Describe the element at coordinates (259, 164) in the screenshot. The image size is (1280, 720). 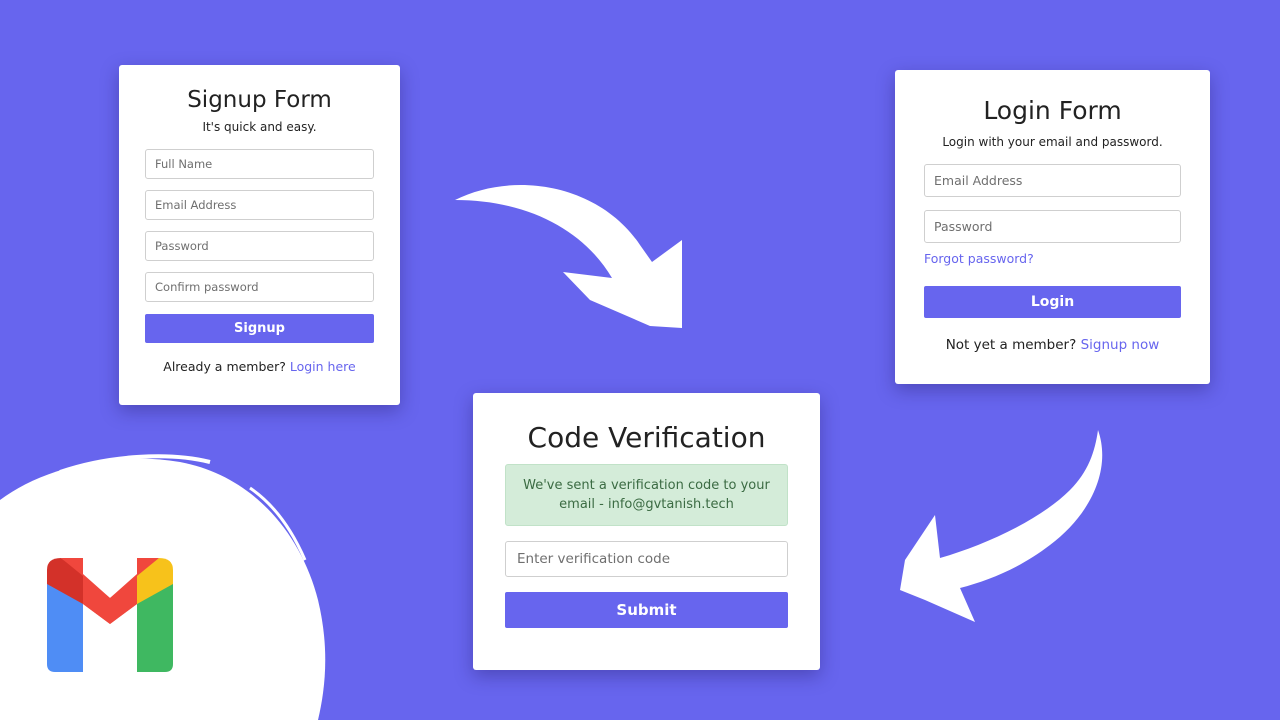
I see `full-name-input` at that location.